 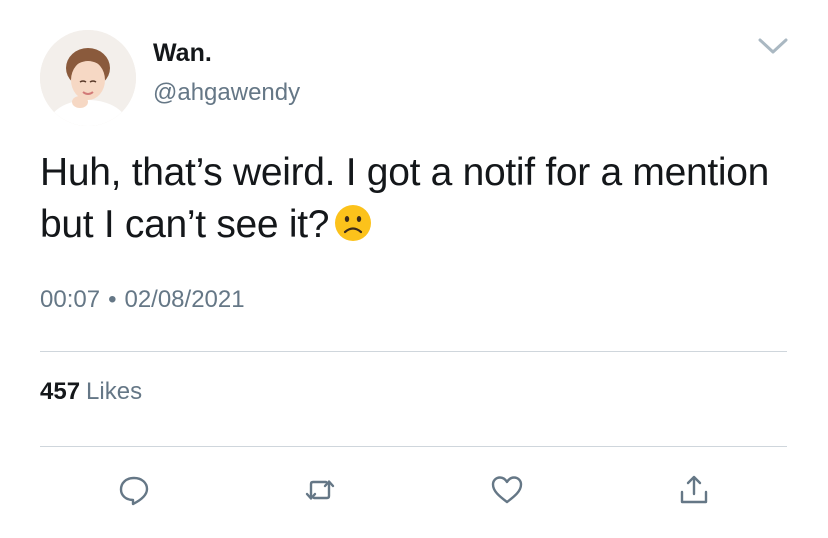 I want to click on tweet-date: 02/08/2021, so click(x=184, y=299).